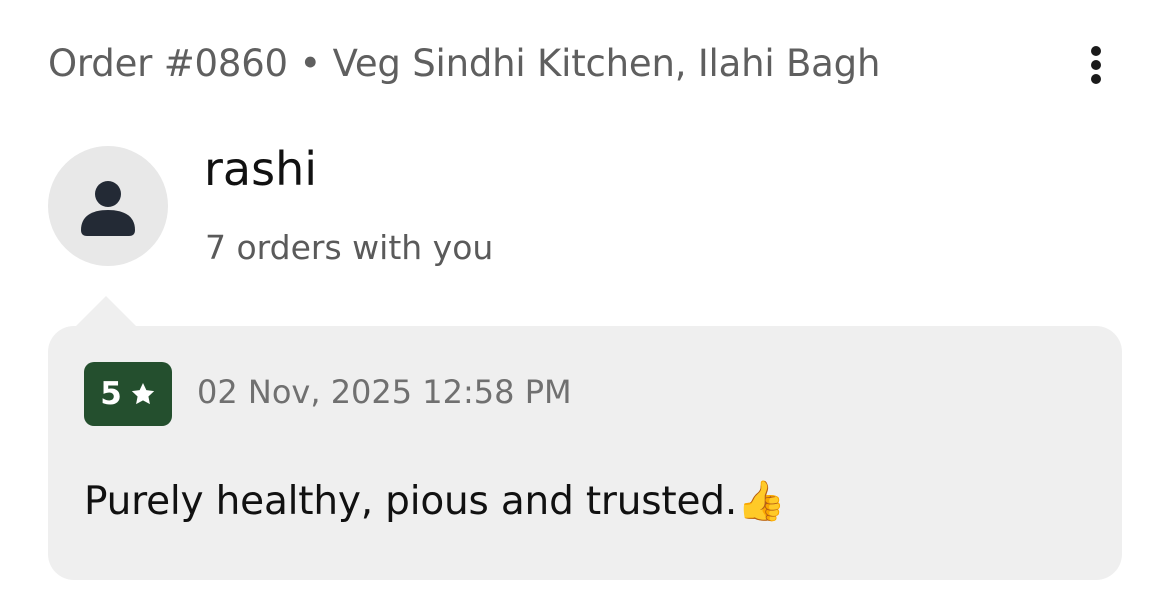 The image size is (1170, 603). I want to click on customer-name: rashi, so click(261, 169).